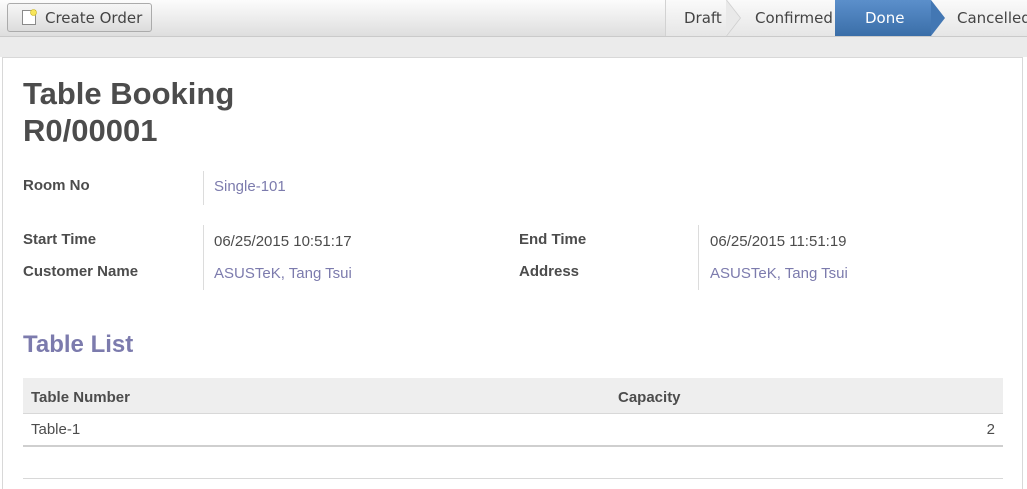 Image resolution: width=1027 pixels, height=489 pixels. Describe the element at coordinates (60, 239) in the screenshot. I see `start-time-label: Start Time` at that location.